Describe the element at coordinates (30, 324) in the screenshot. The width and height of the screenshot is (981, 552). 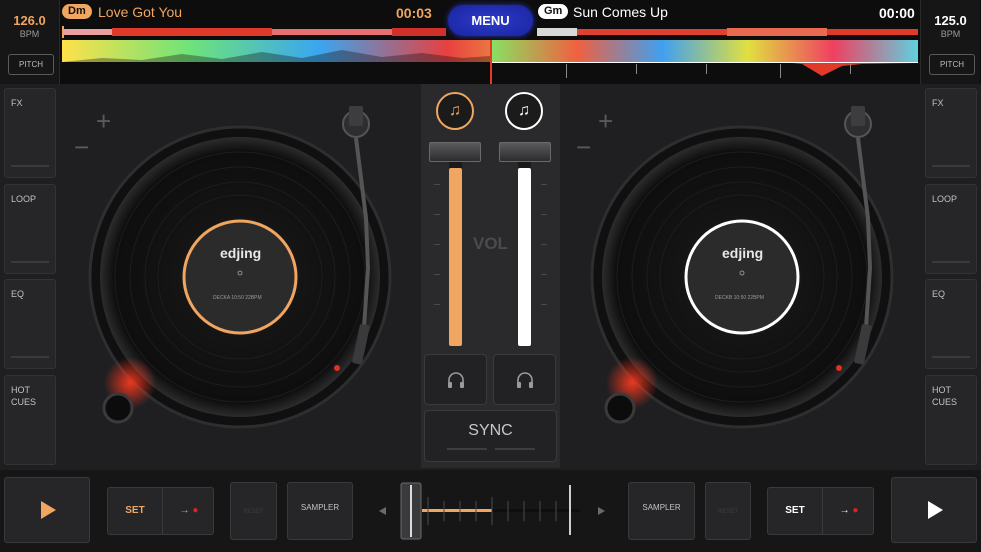
I see `eq-button-a: EQ` at that location.